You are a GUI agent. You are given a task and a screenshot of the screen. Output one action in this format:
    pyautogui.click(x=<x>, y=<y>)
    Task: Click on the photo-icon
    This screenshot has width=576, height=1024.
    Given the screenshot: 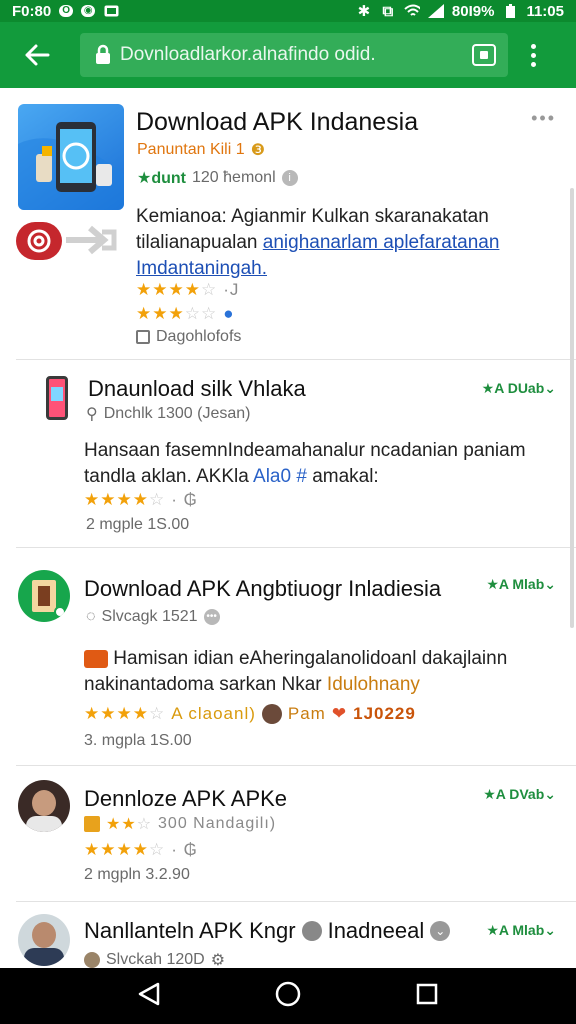 What is the action you would take?
    pyautogui.click(x=111, y=11)
    